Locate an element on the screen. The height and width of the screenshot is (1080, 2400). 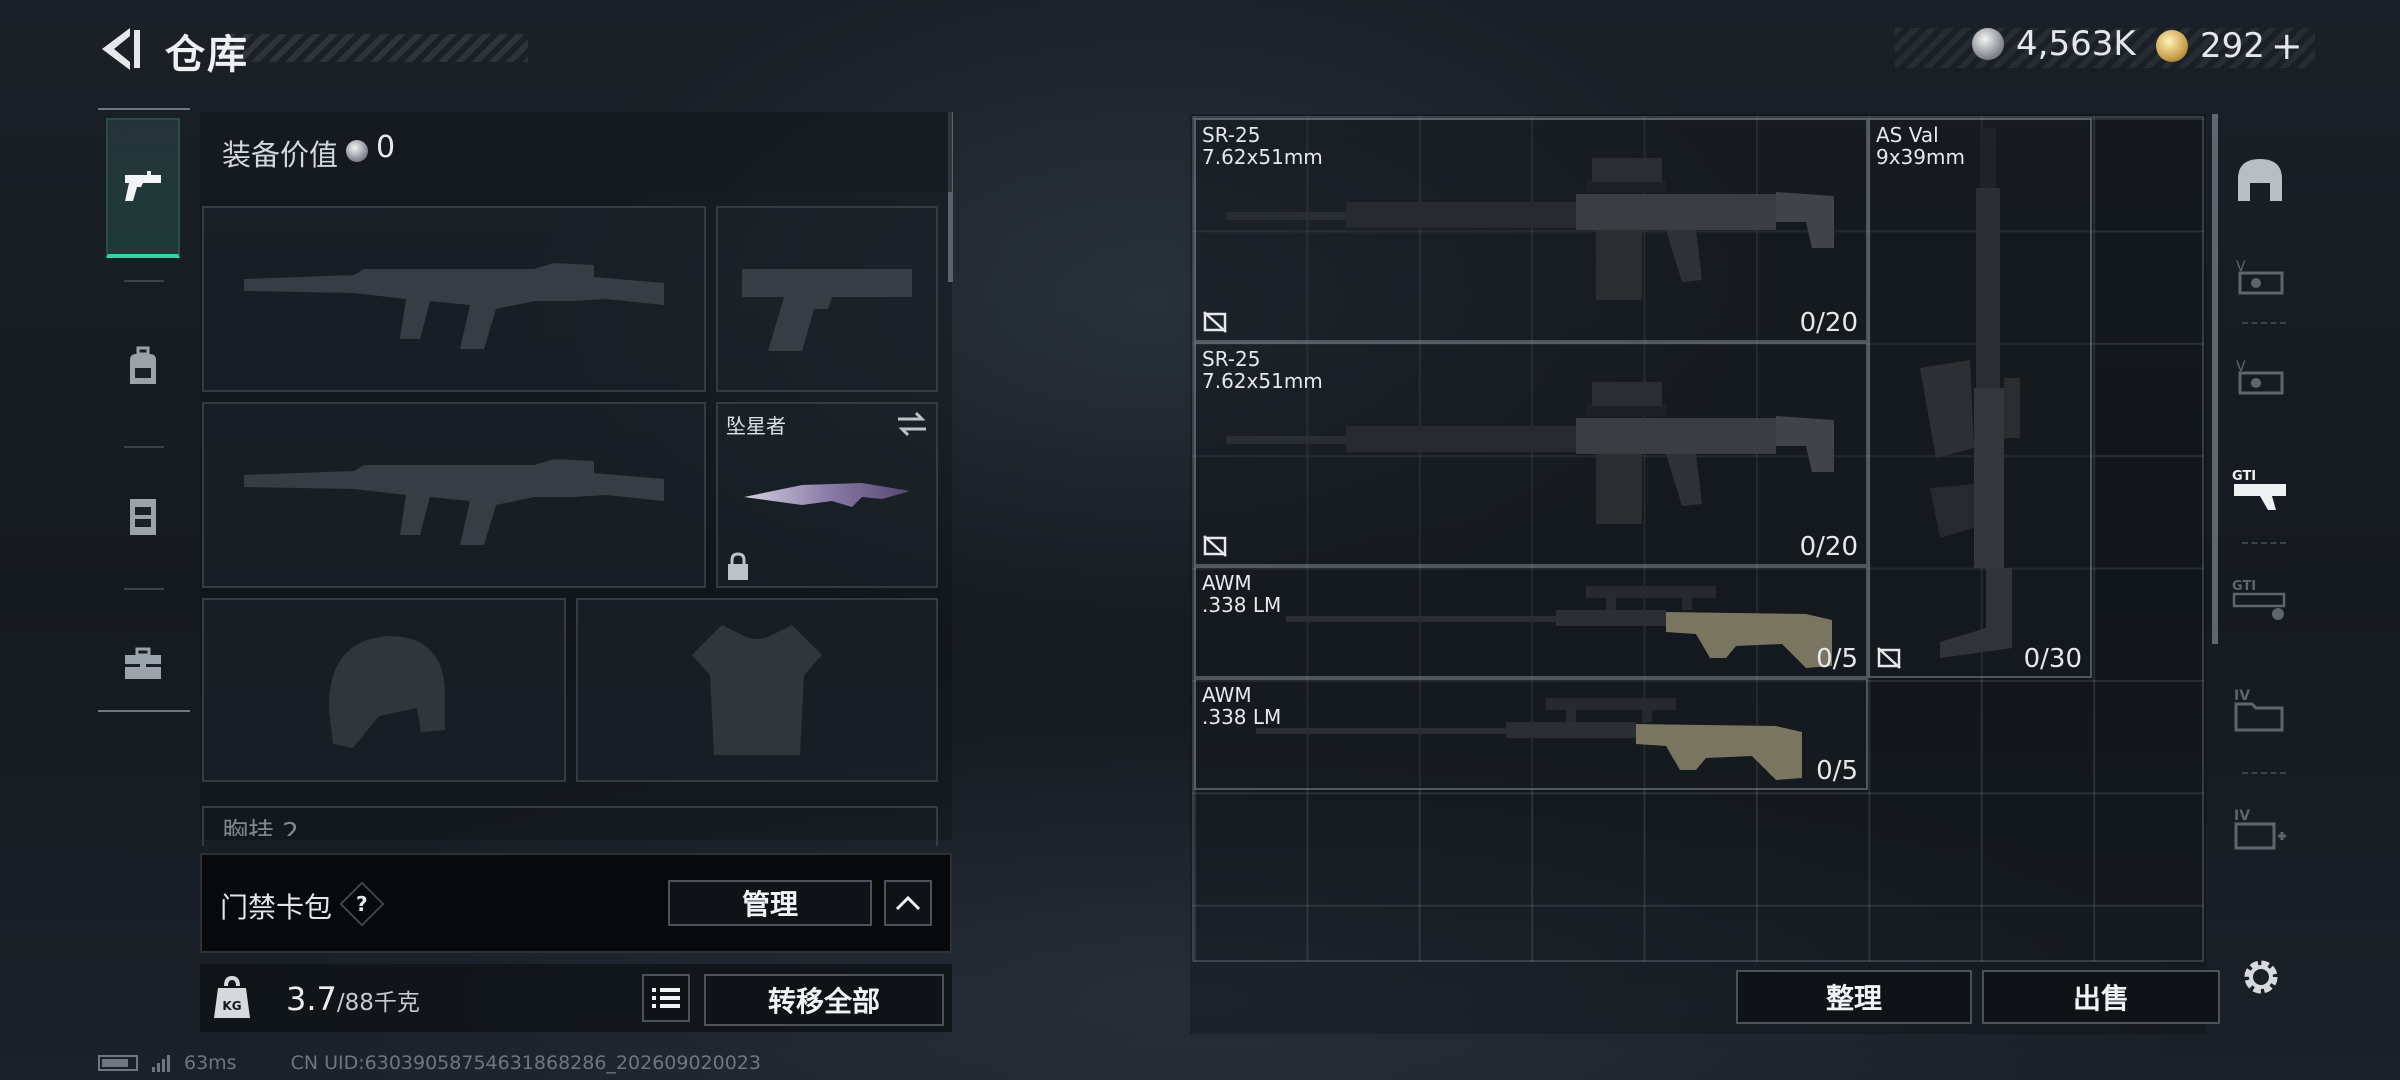
item-name: AWM is located at coordinates (1227, 583).